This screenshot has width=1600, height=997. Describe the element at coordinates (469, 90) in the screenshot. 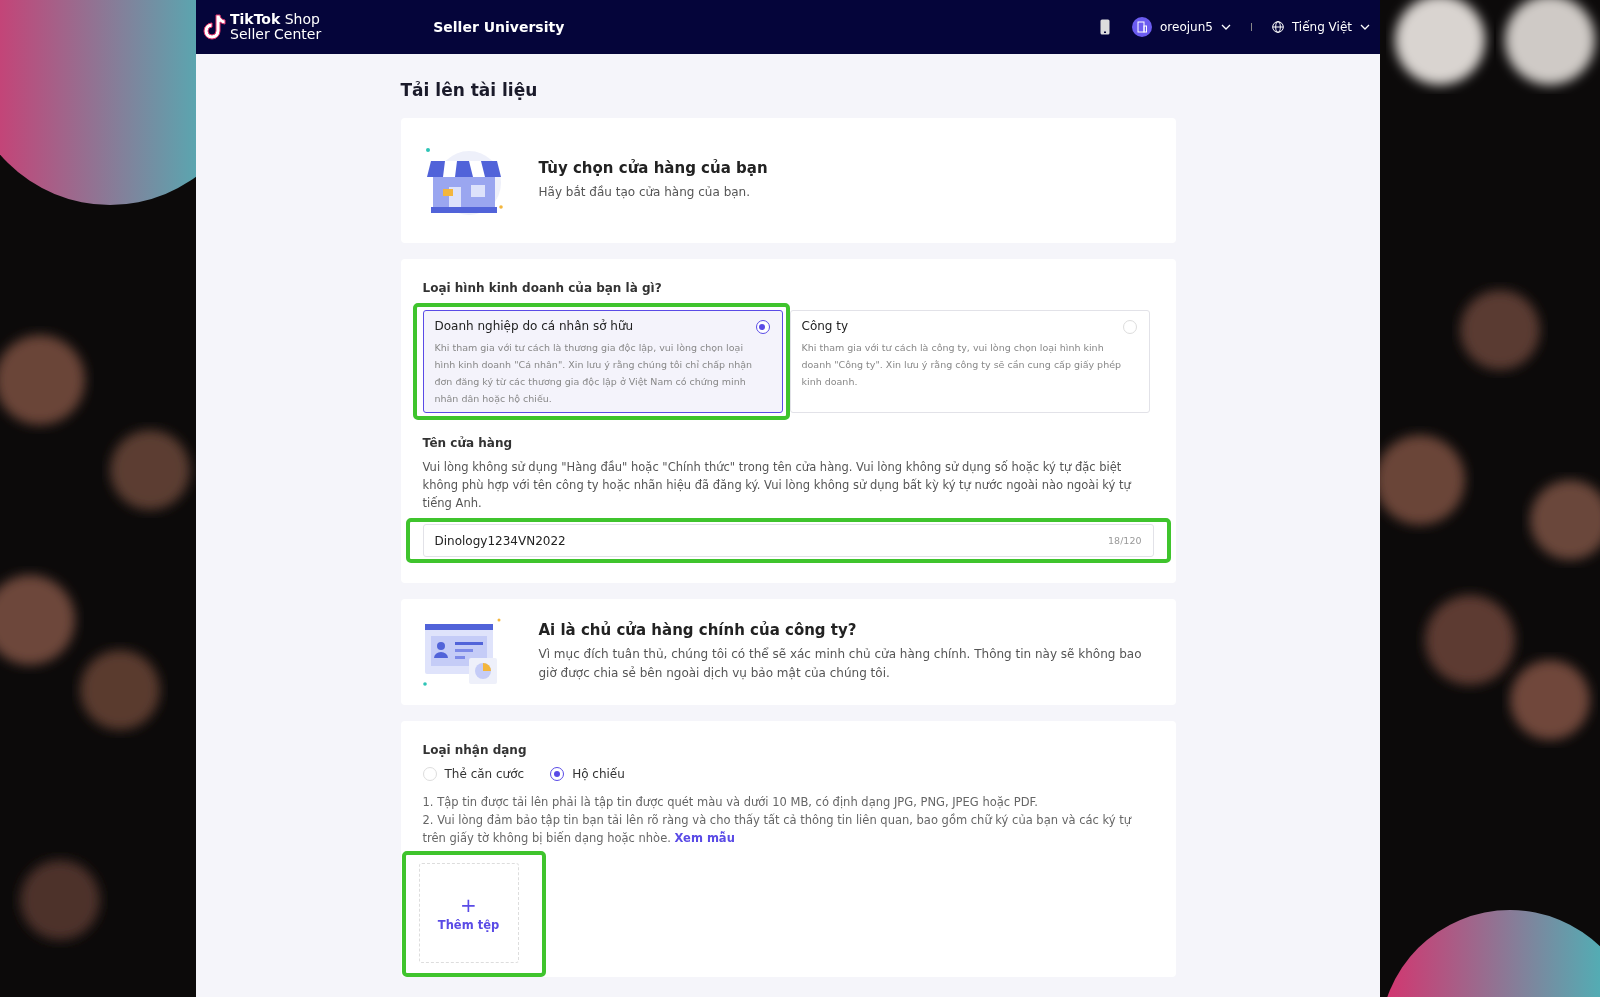

I see `page-title: Tải lên tài liệu` at that location.